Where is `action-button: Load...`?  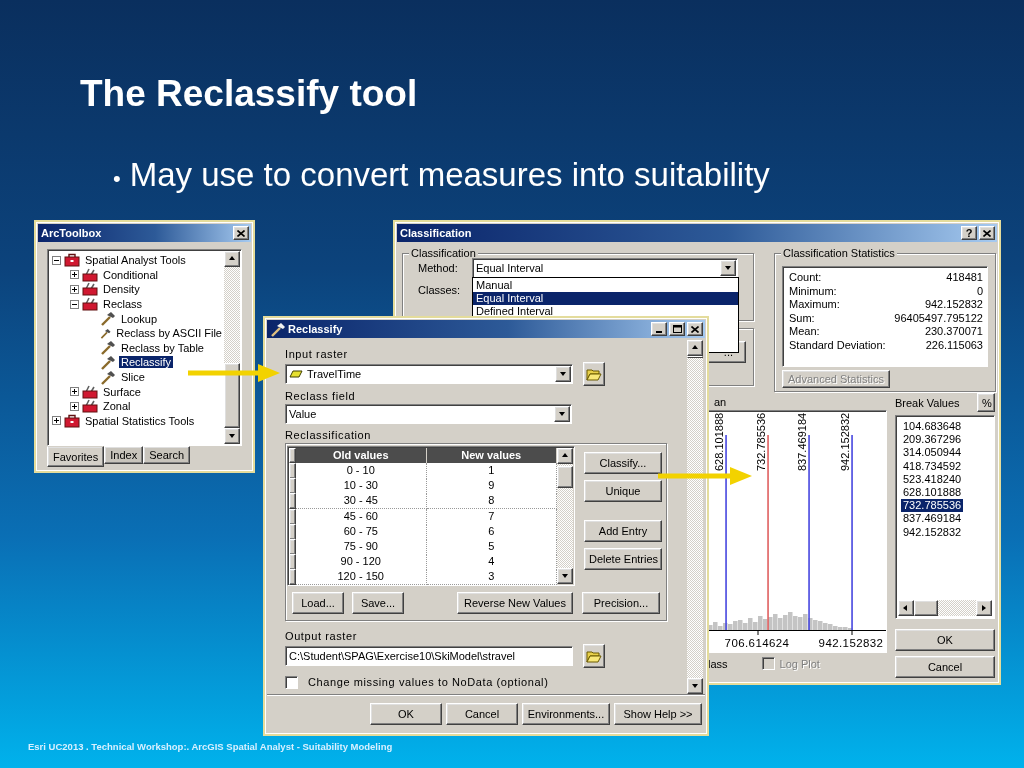
action-button: Load... is located at coordinates (318, 603).